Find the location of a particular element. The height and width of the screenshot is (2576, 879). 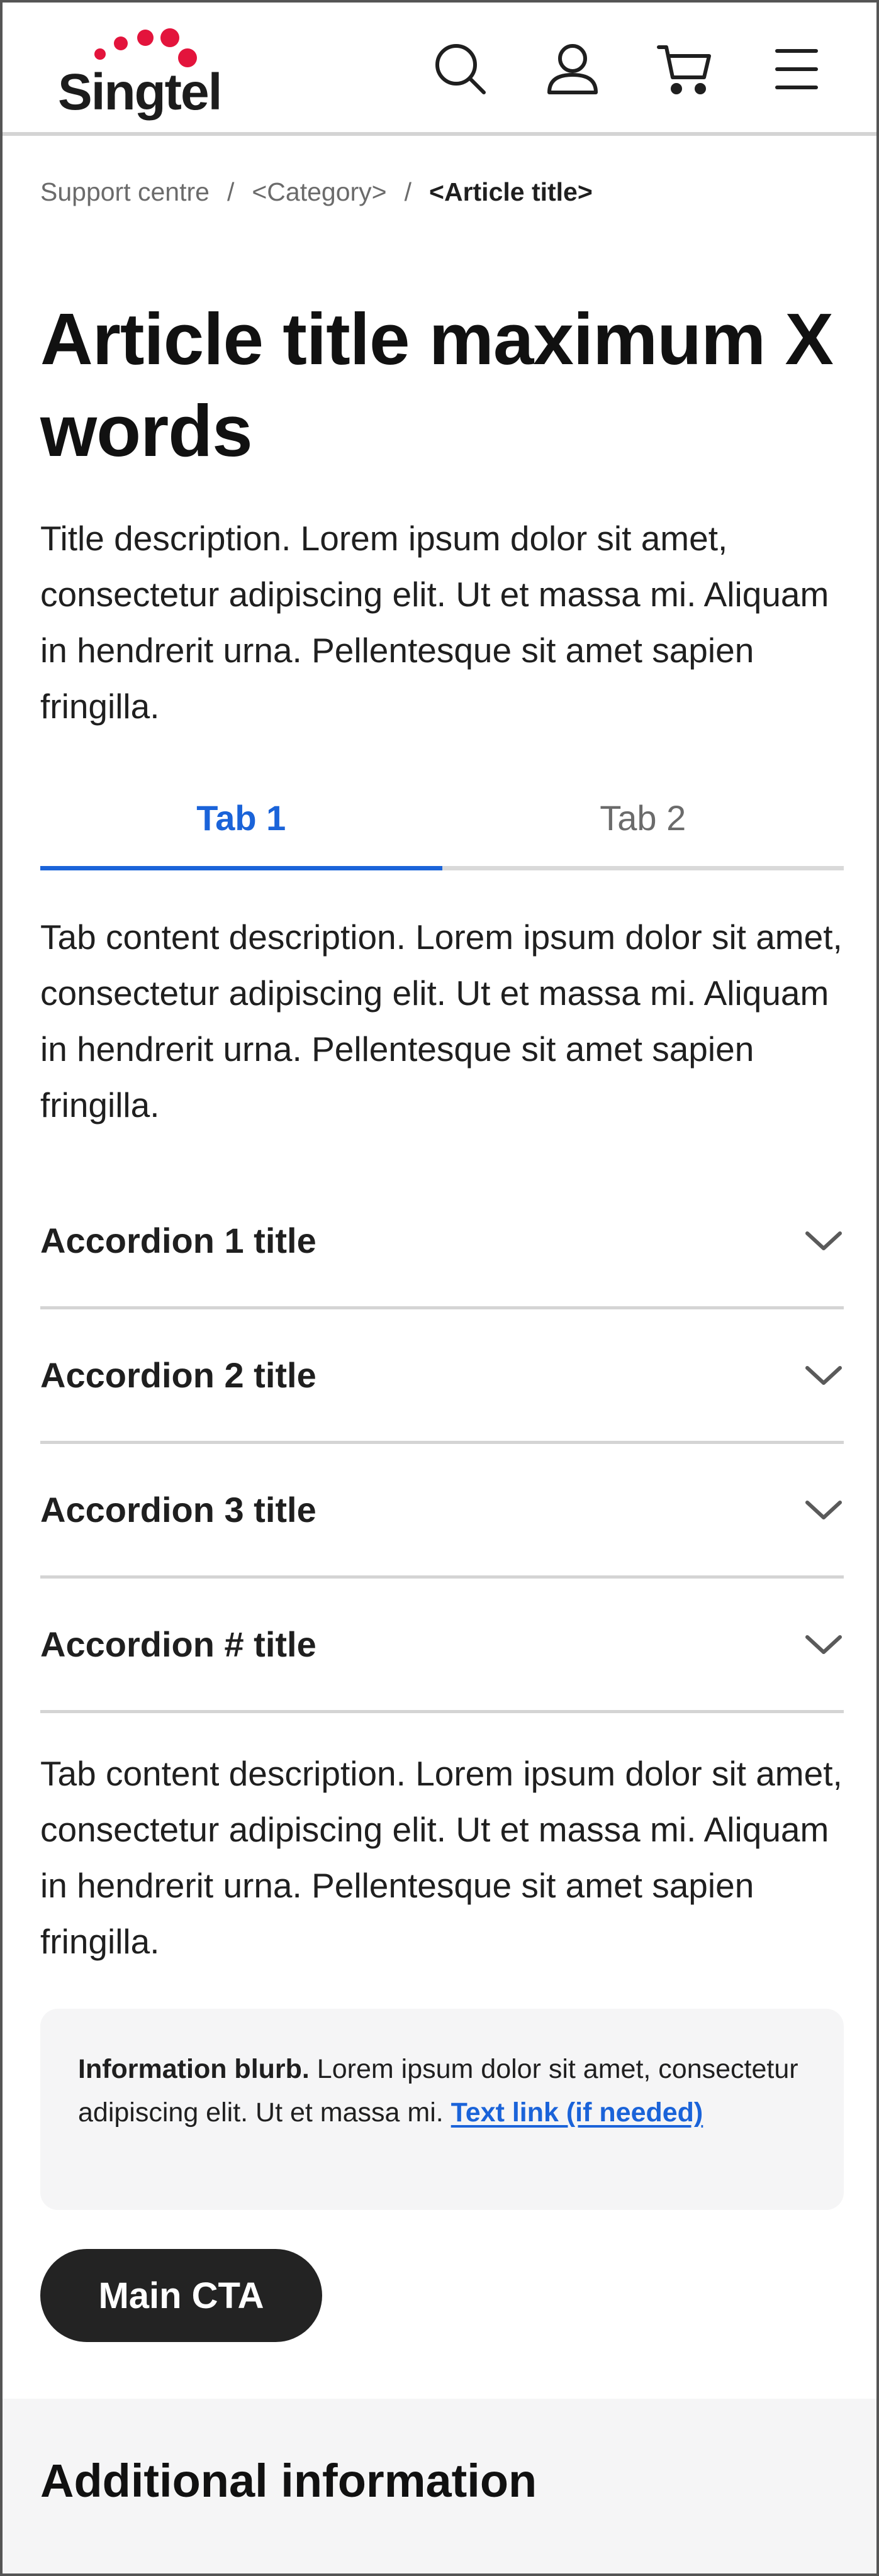

accordion-item-3: Accordion 3 title is located at coordinates (442, 1511).